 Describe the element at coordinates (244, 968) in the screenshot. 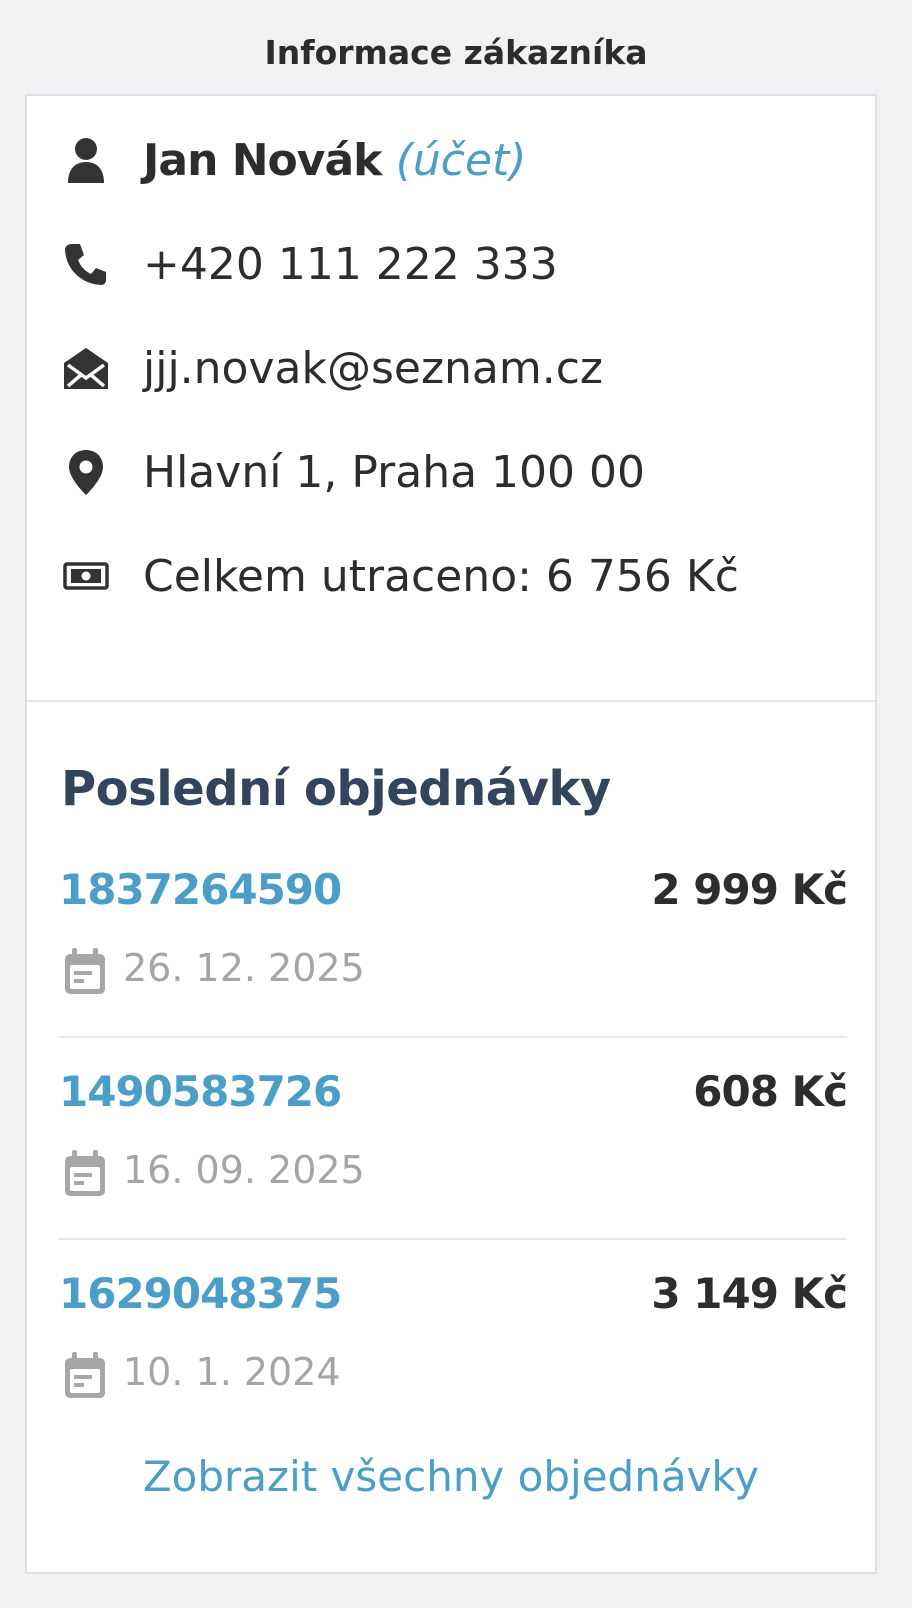

I see `order-date: 26. 12. 2025` at that location.